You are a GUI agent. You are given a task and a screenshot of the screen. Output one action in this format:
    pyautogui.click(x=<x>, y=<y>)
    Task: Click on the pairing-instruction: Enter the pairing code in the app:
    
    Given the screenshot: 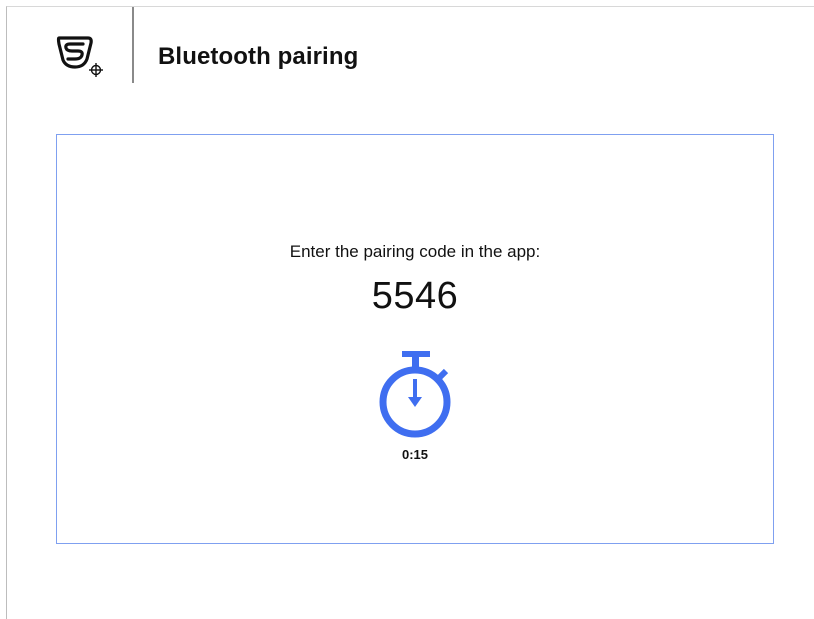 What is the action you would take?
    pyautogui.click(x=415, y=251)
    